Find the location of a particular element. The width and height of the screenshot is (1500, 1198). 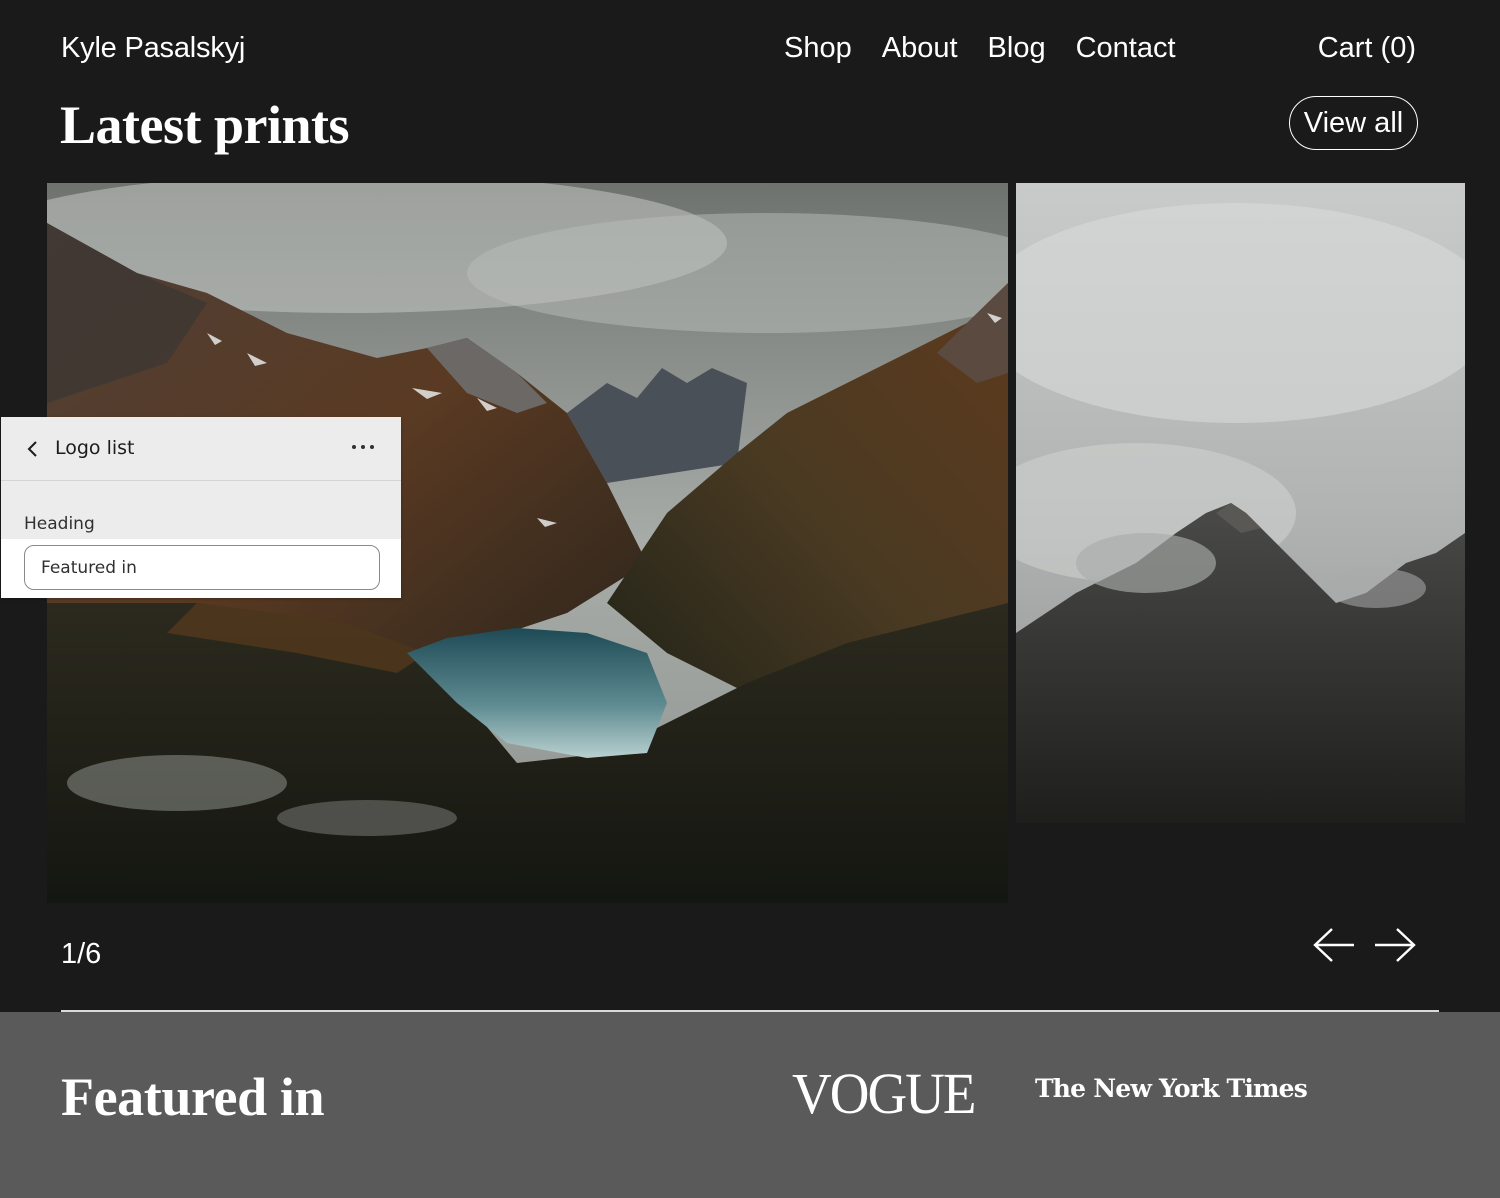

nav-item-shop: Shop is located at coordinates (818, 48).